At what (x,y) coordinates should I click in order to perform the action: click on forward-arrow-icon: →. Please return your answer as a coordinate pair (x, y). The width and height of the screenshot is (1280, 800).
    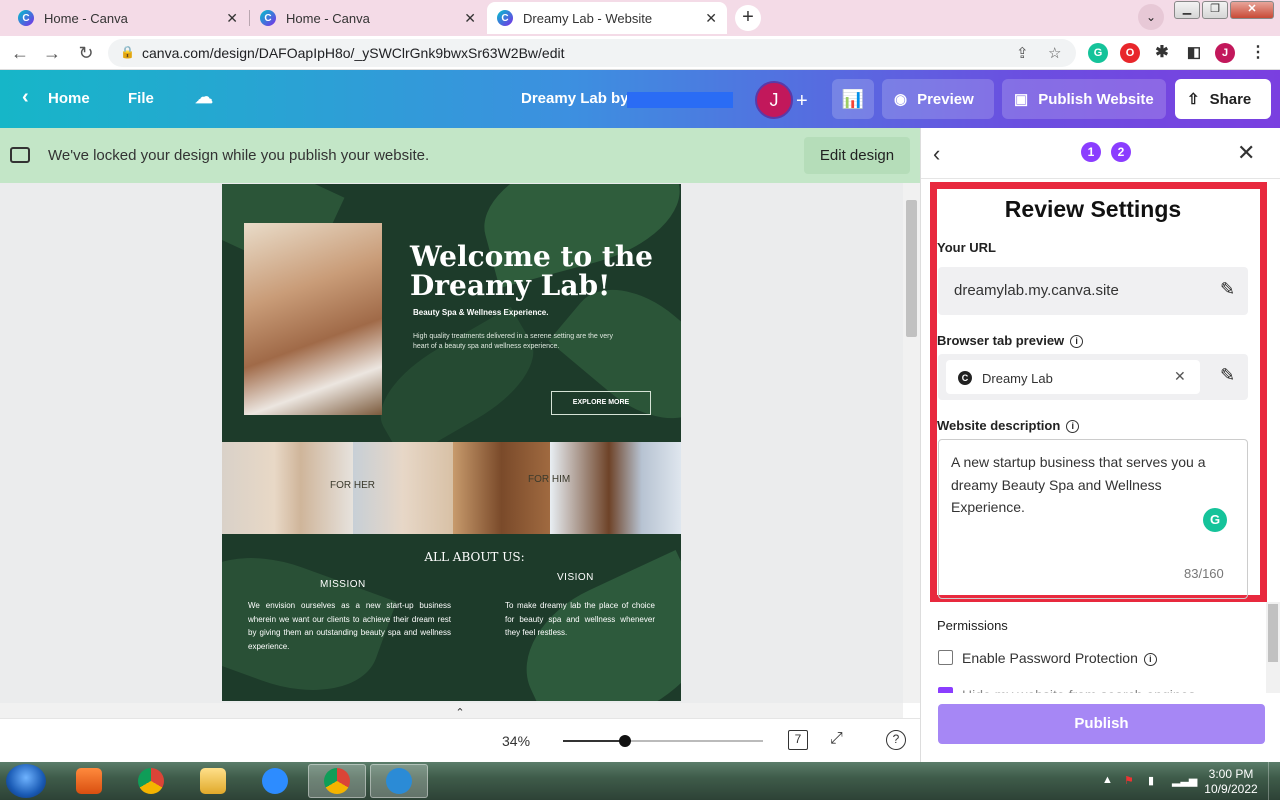
    Looking at the image, I should click on (52, 53).